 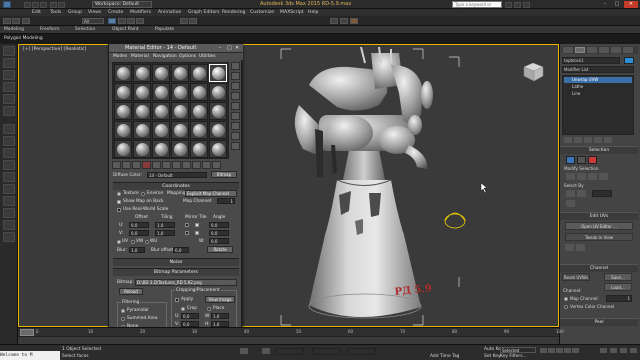 I want to click on new-file-icon, so click(x=27, y=4).